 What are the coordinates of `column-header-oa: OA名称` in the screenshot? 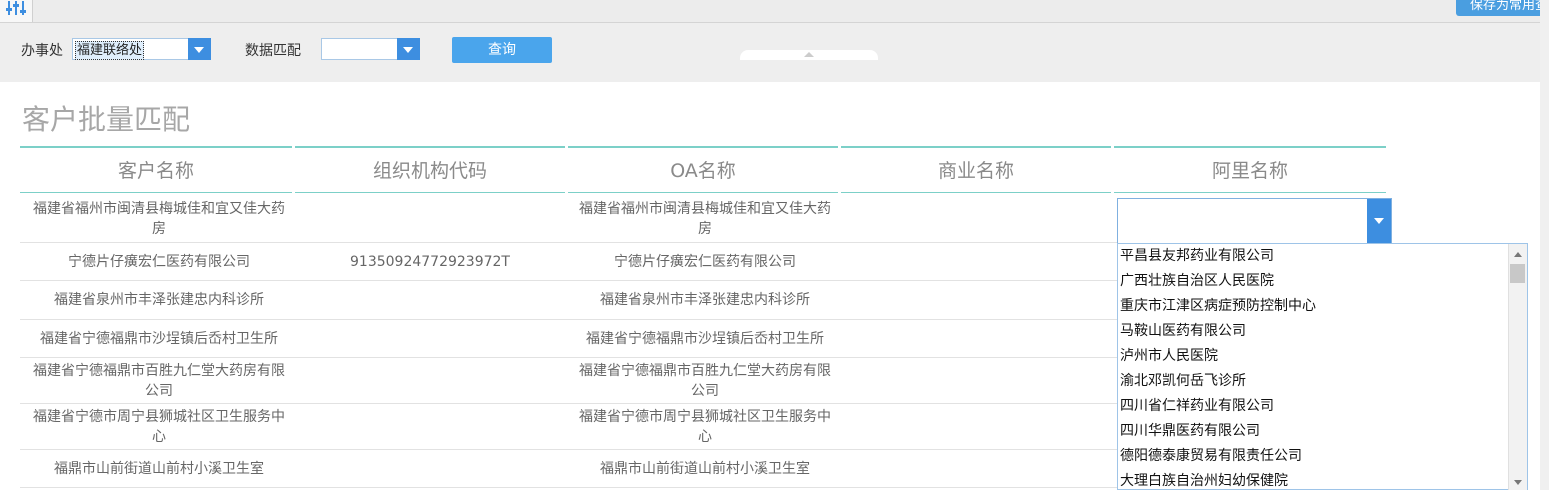 It's located at (703, 169).